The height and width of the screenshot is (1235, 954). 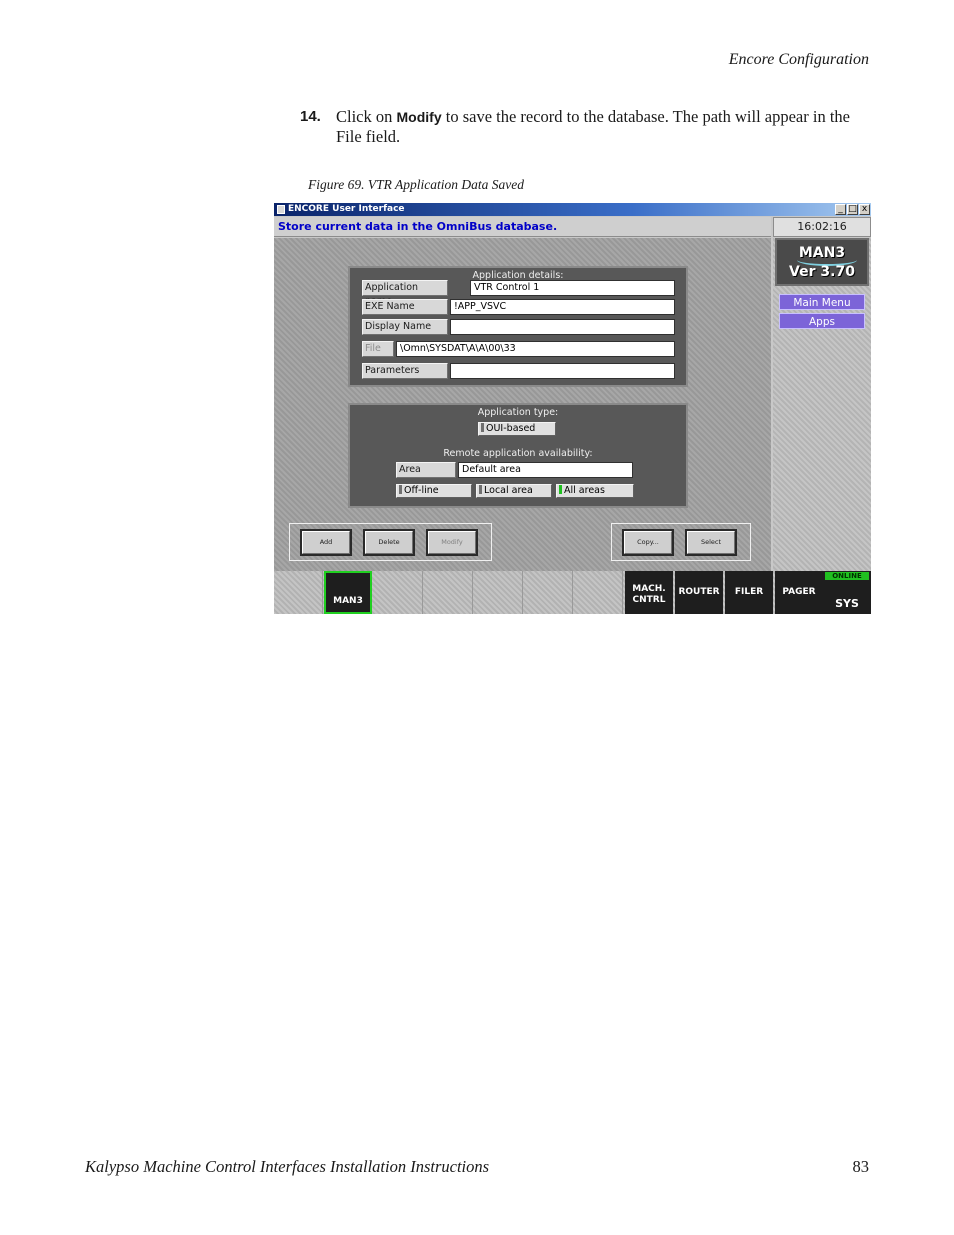 I want to click on main-menu-button: Main Menu, so click(x=822, y=302).